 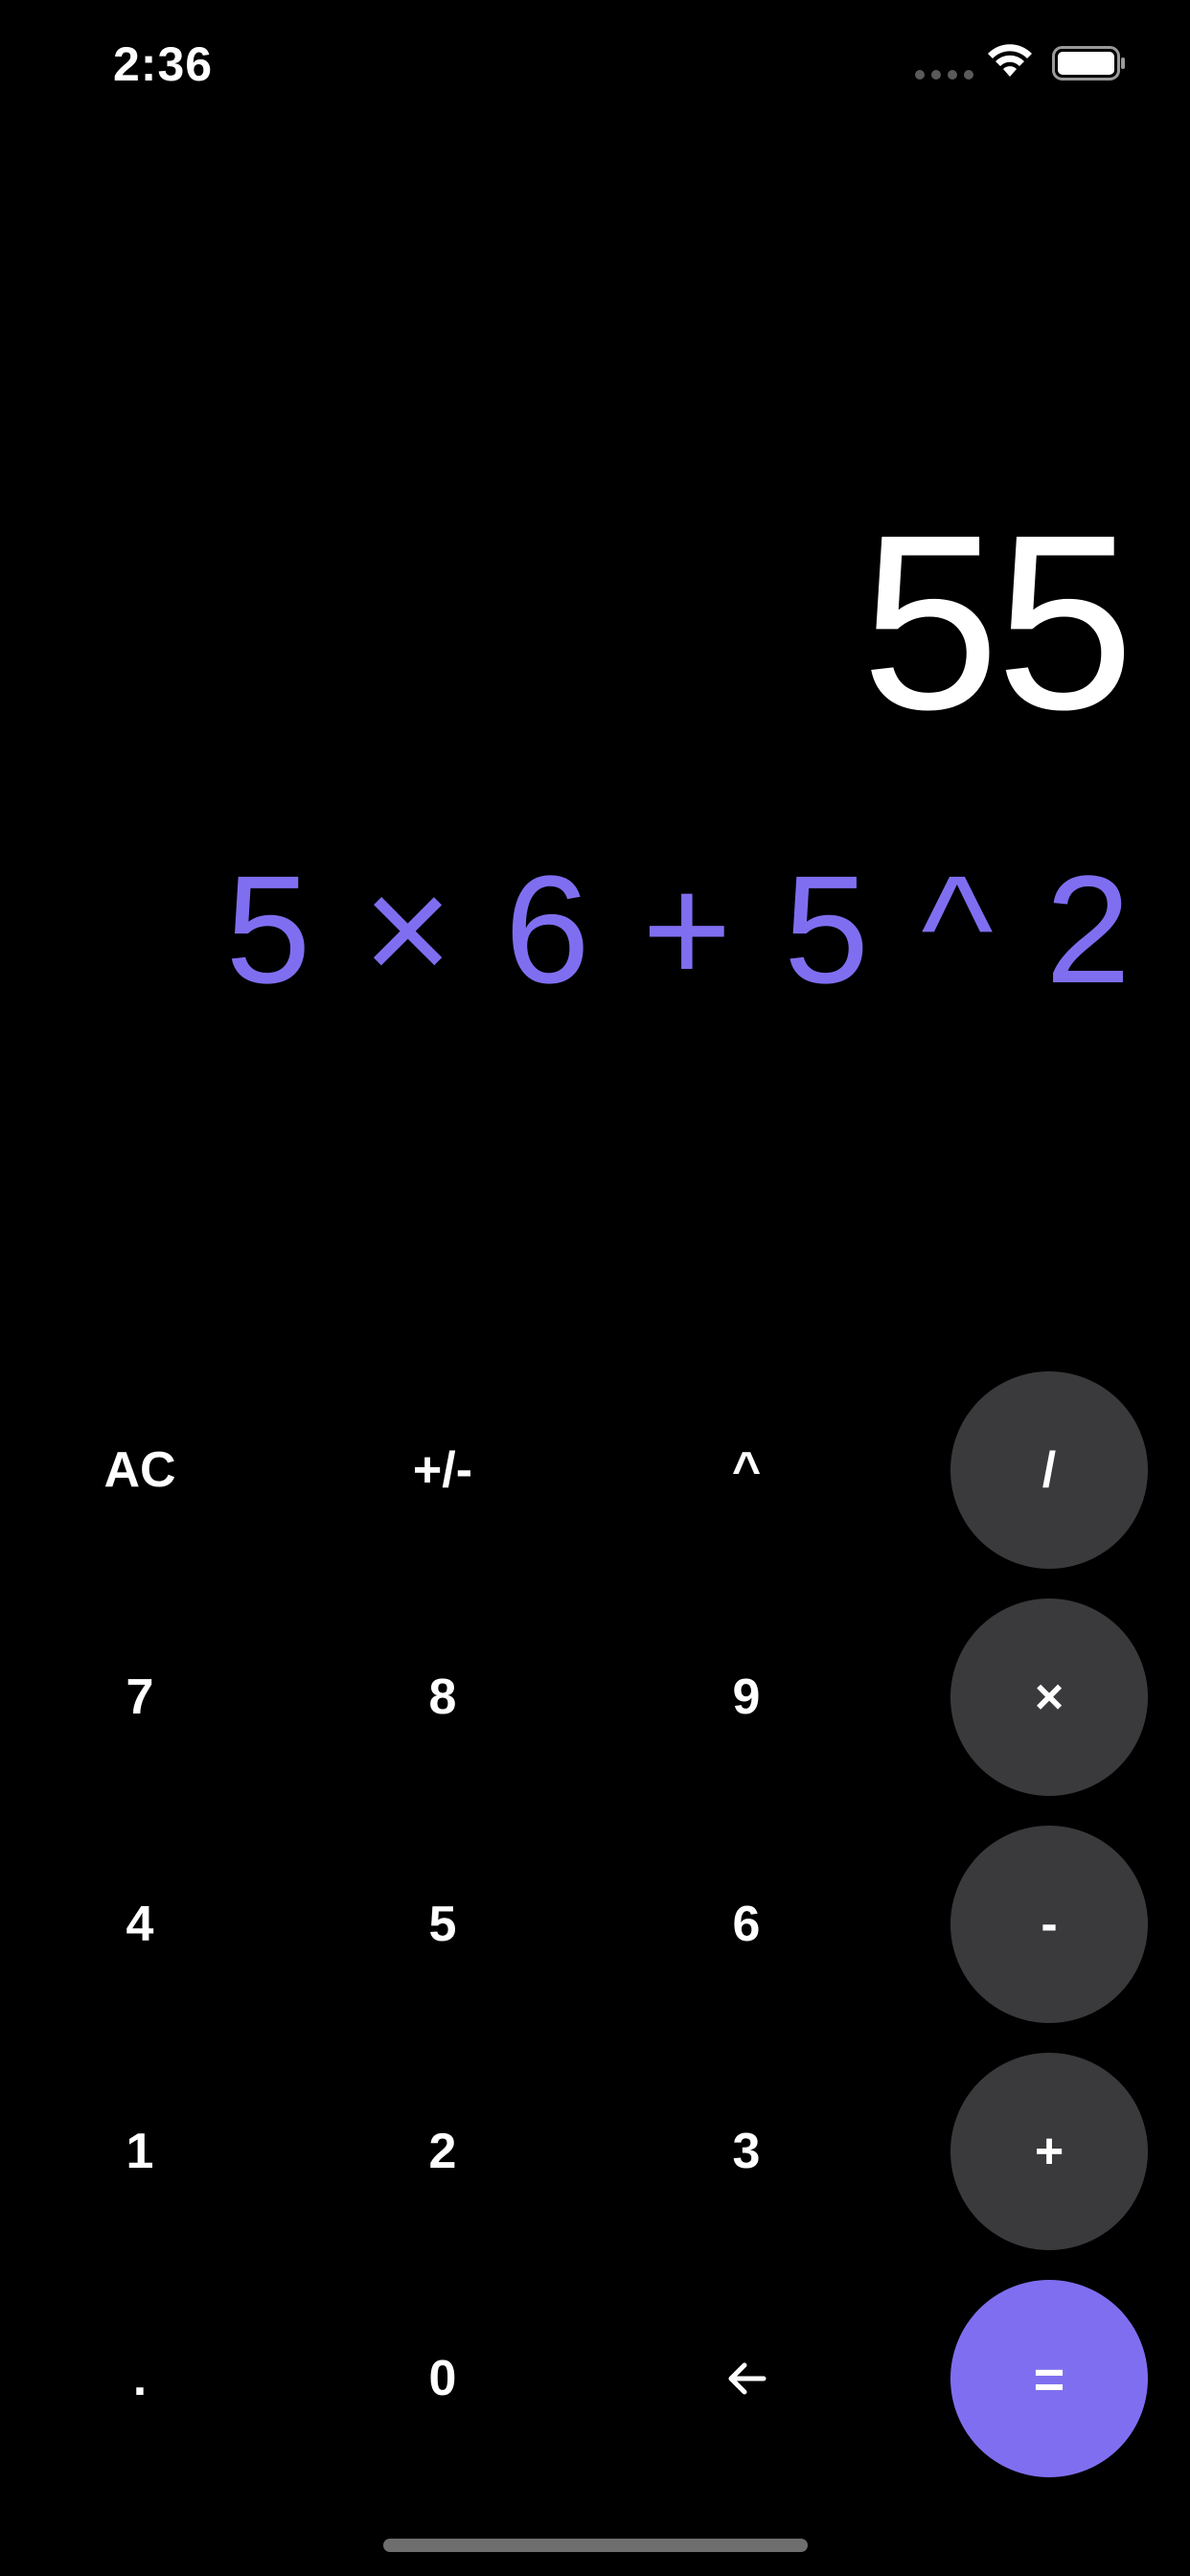 What do you see at coordinates (140, 2151) in the screenshot?
I see `digit-1-button: 1` at bounding box center [140, 2151].